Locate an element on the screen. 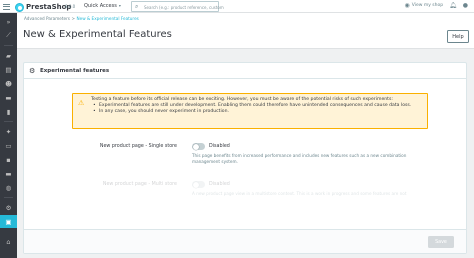 The height and width of the screenshot is (258, 474). breadcrumb-parent: Advanced Parameters is located at coordinates (47, 18).